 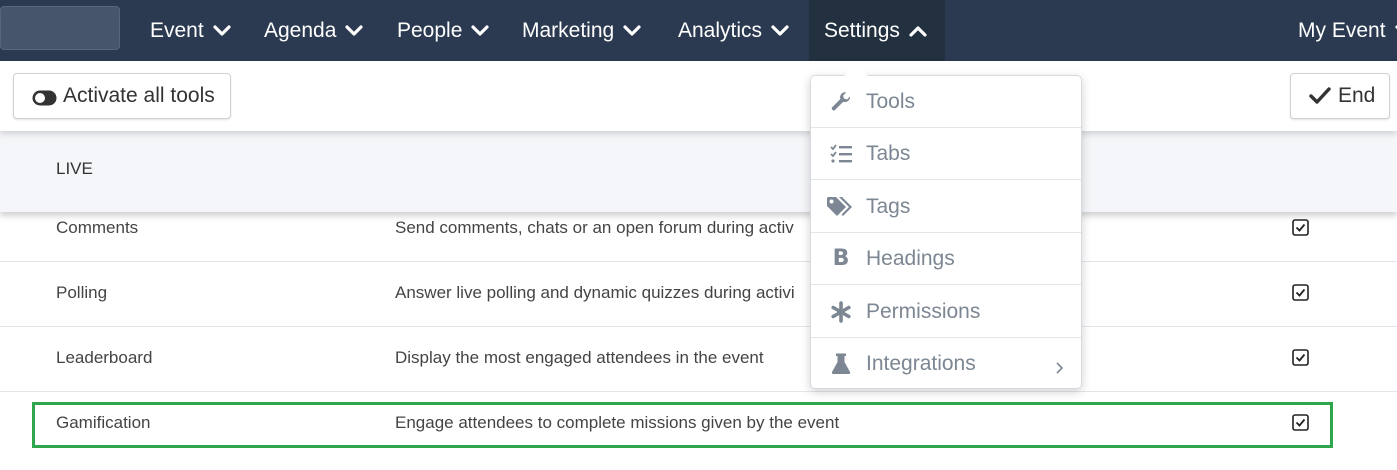 I want to click on nav-marketing: Marketing, so click(x=581, y=30).